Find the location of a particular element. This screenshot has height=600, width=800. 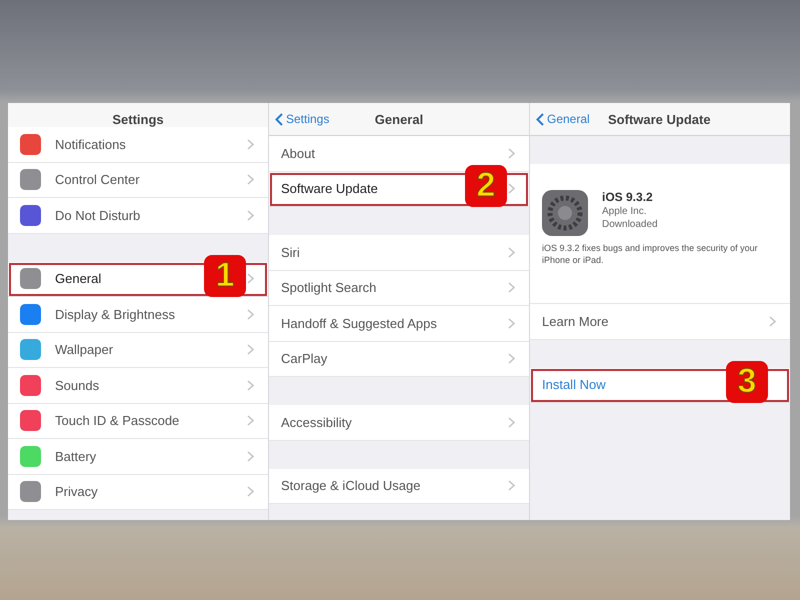

screen-title: General is located at coordinates (399, 119).